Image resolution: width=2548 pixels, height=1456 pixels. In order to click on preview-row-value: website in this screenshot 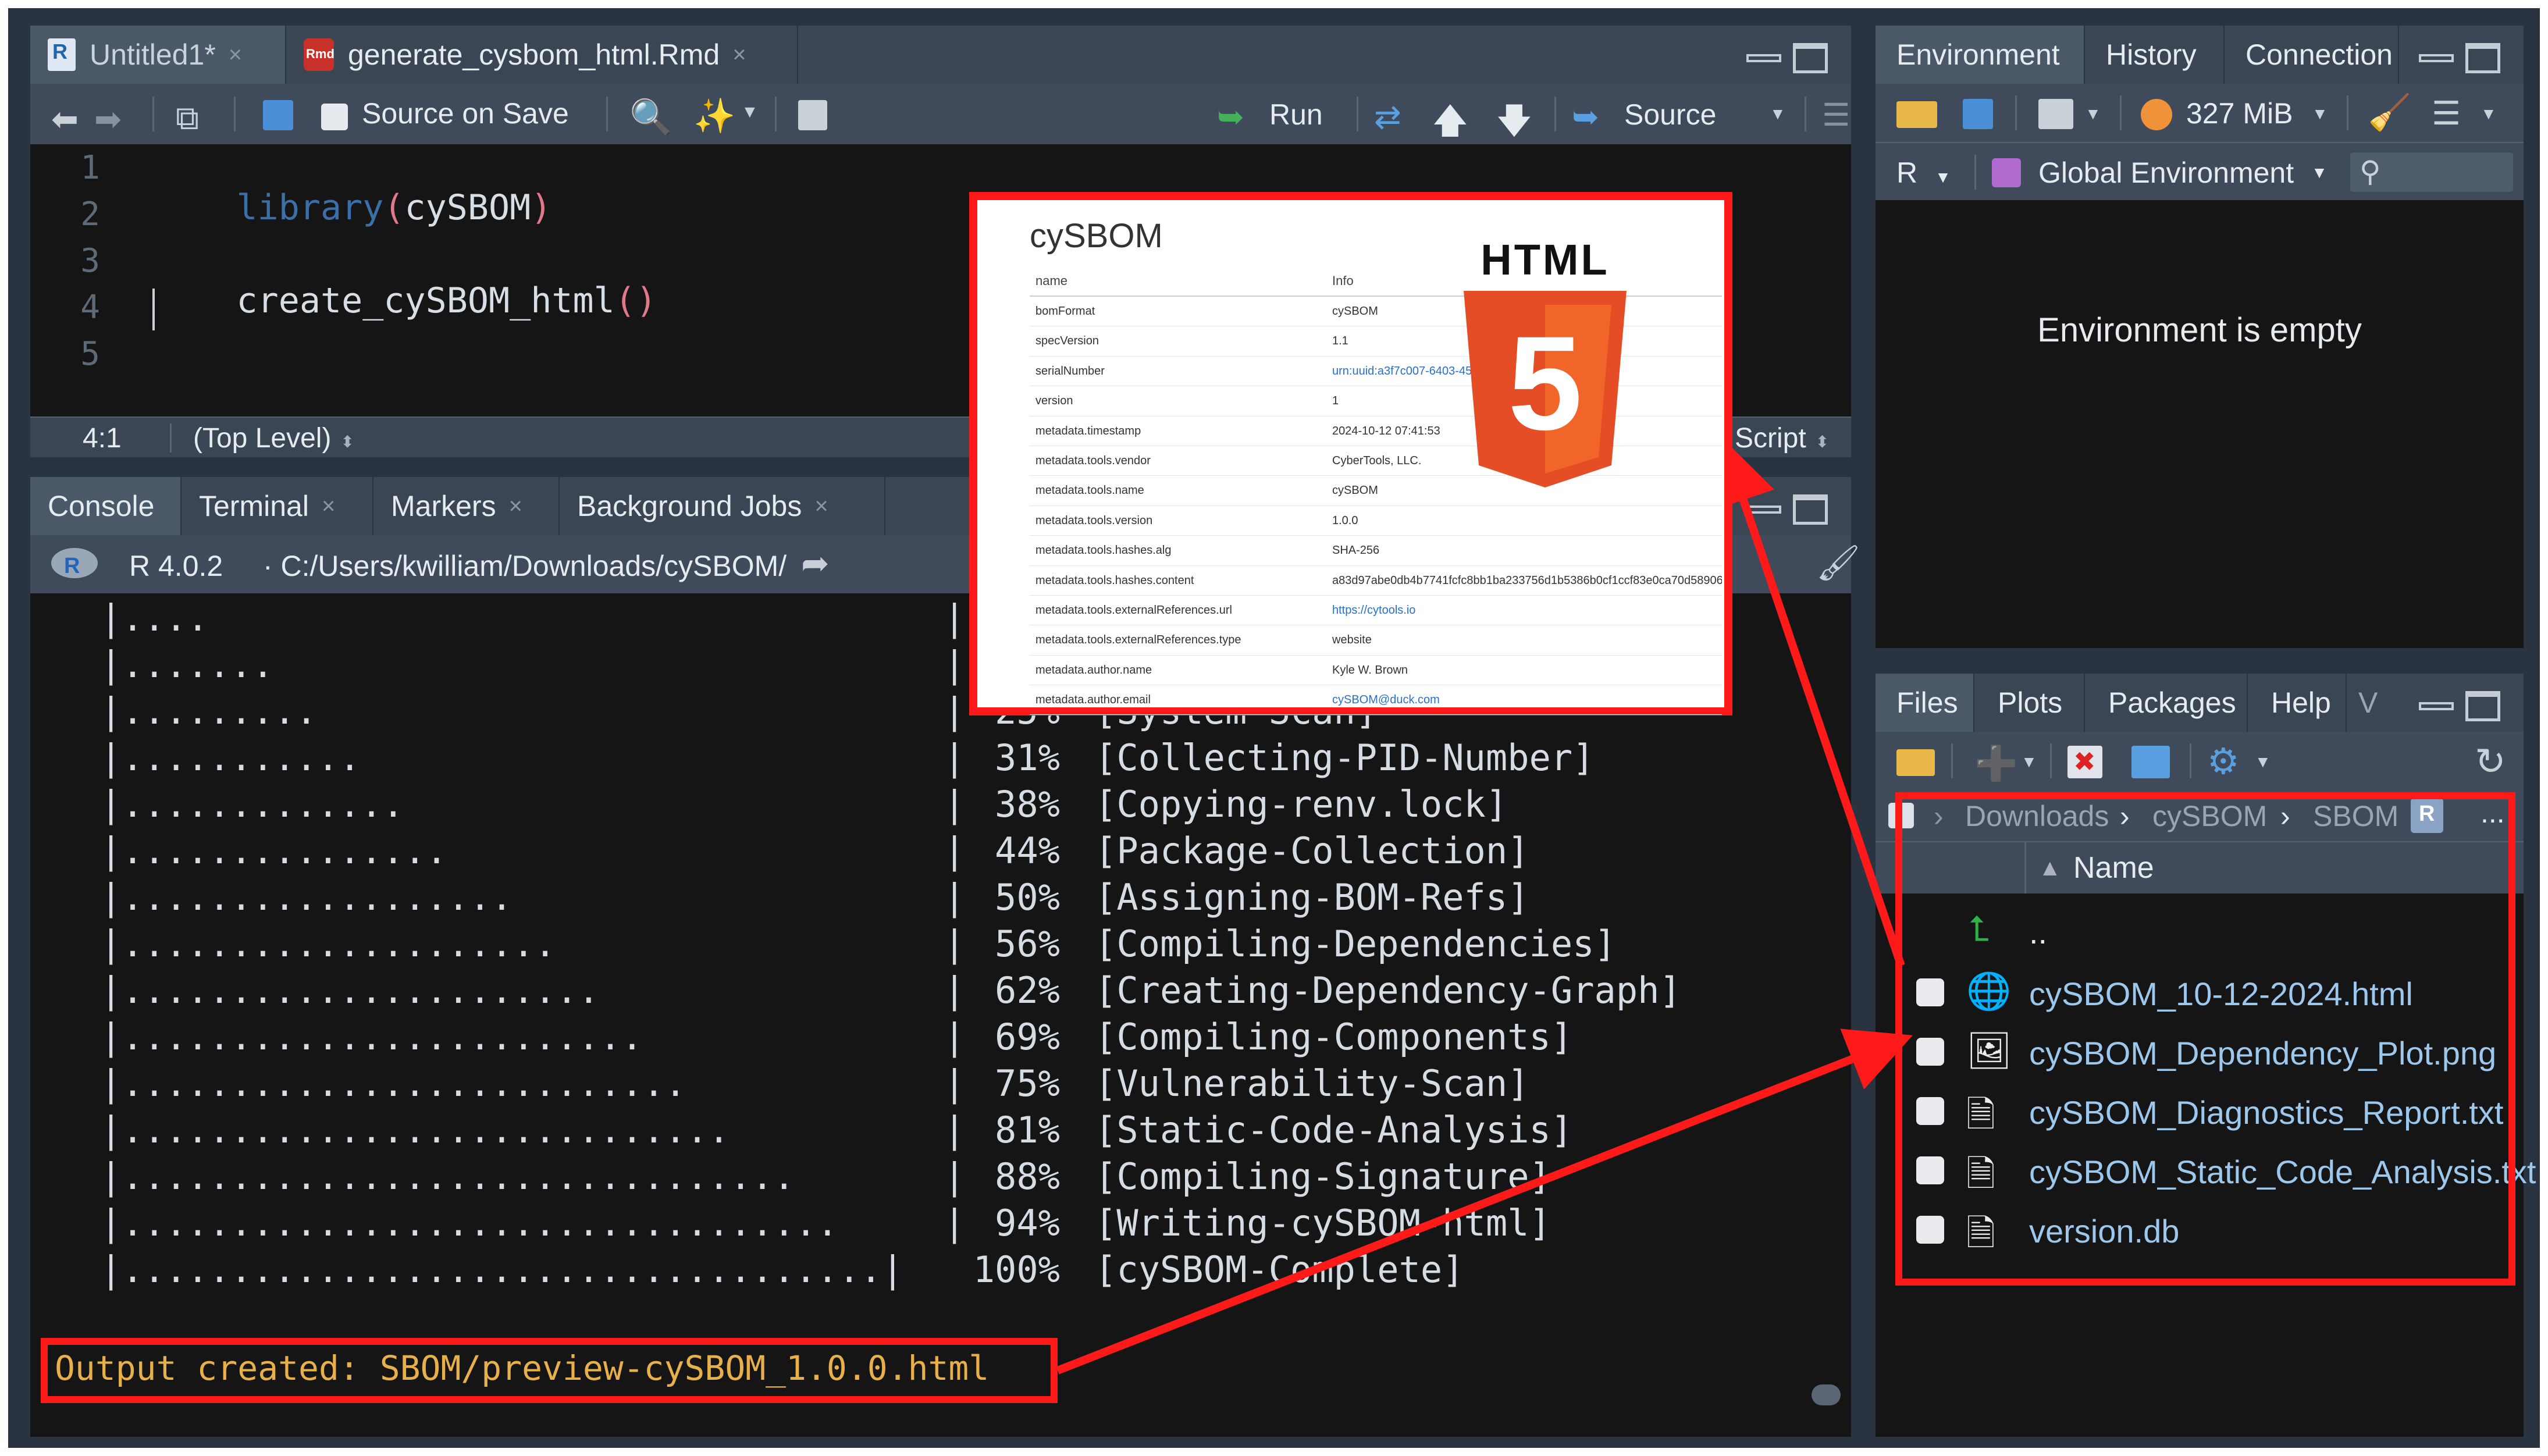, I will do `click(1352, 640)`.